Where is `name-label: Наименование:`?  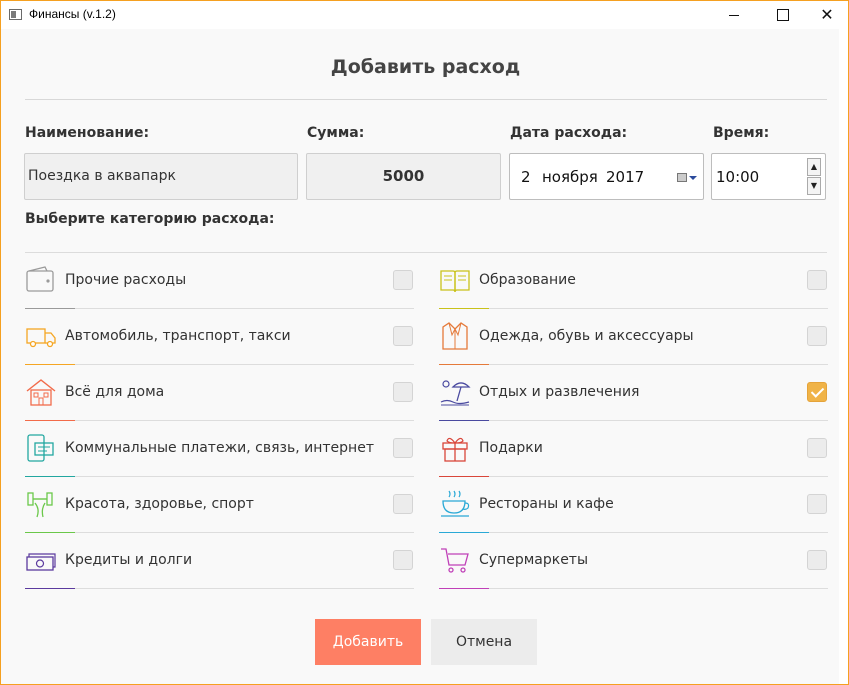 name-label: Наименование: is located at coordinates (87, 133).